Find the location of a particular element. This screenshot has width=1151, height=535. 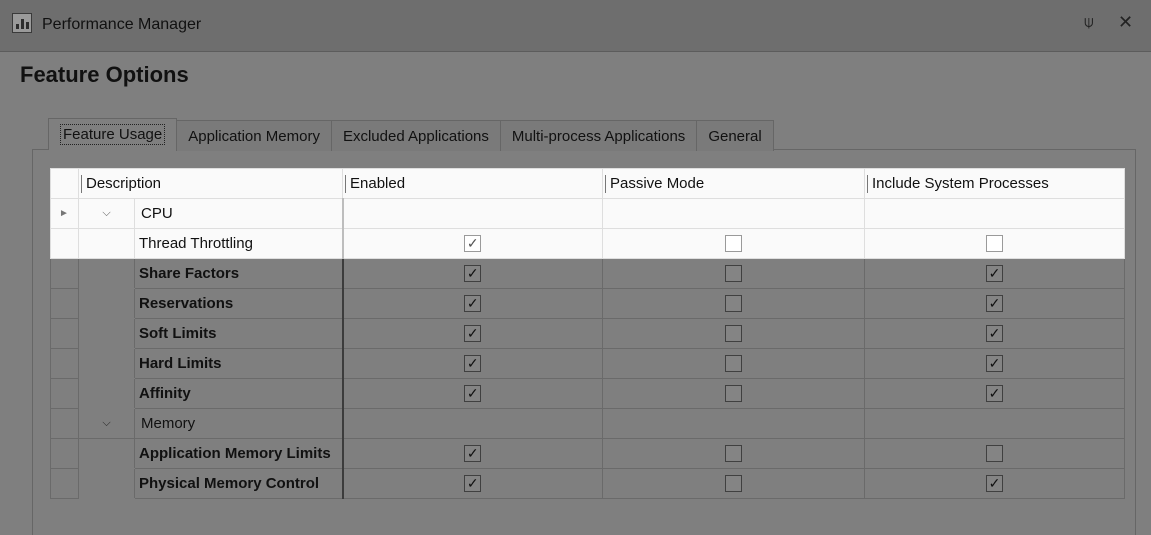

feature-row: Reservations ✓ ✓ is located at coordinates (587, 303).